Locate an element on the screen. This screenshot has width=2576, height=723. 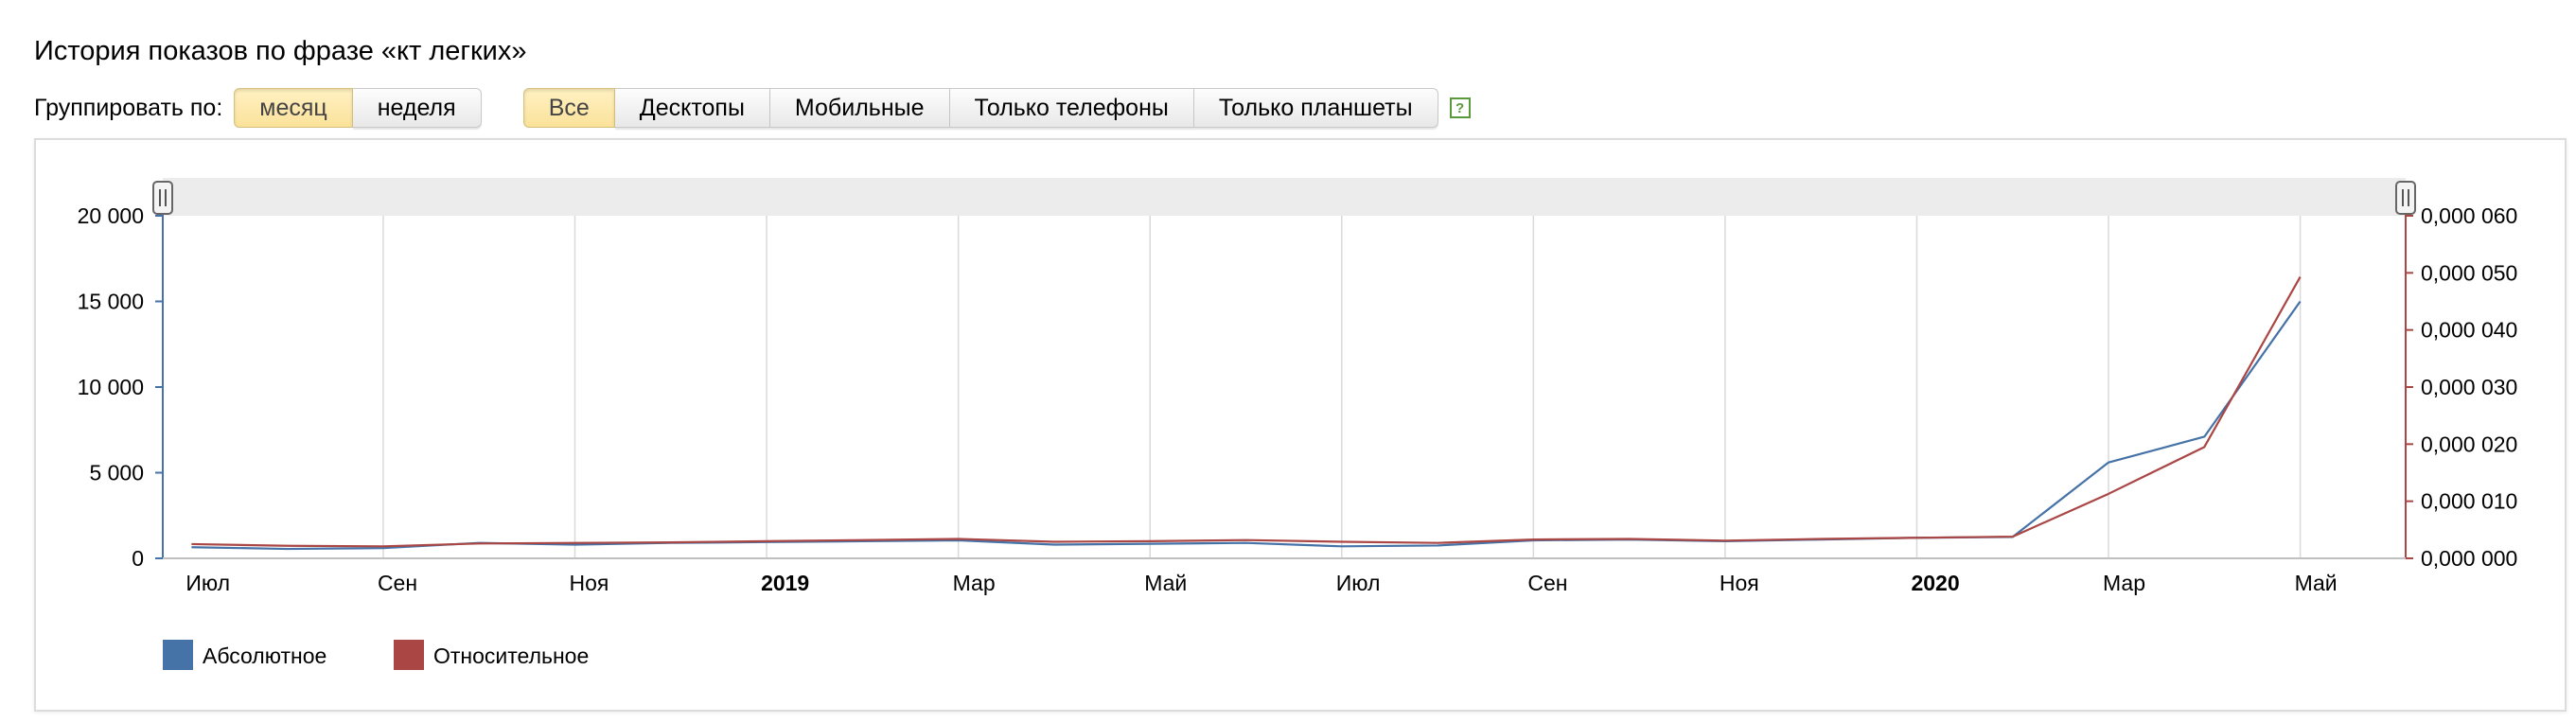
y-left-tick-label: 10 000 is located at coordinates (111, 387).